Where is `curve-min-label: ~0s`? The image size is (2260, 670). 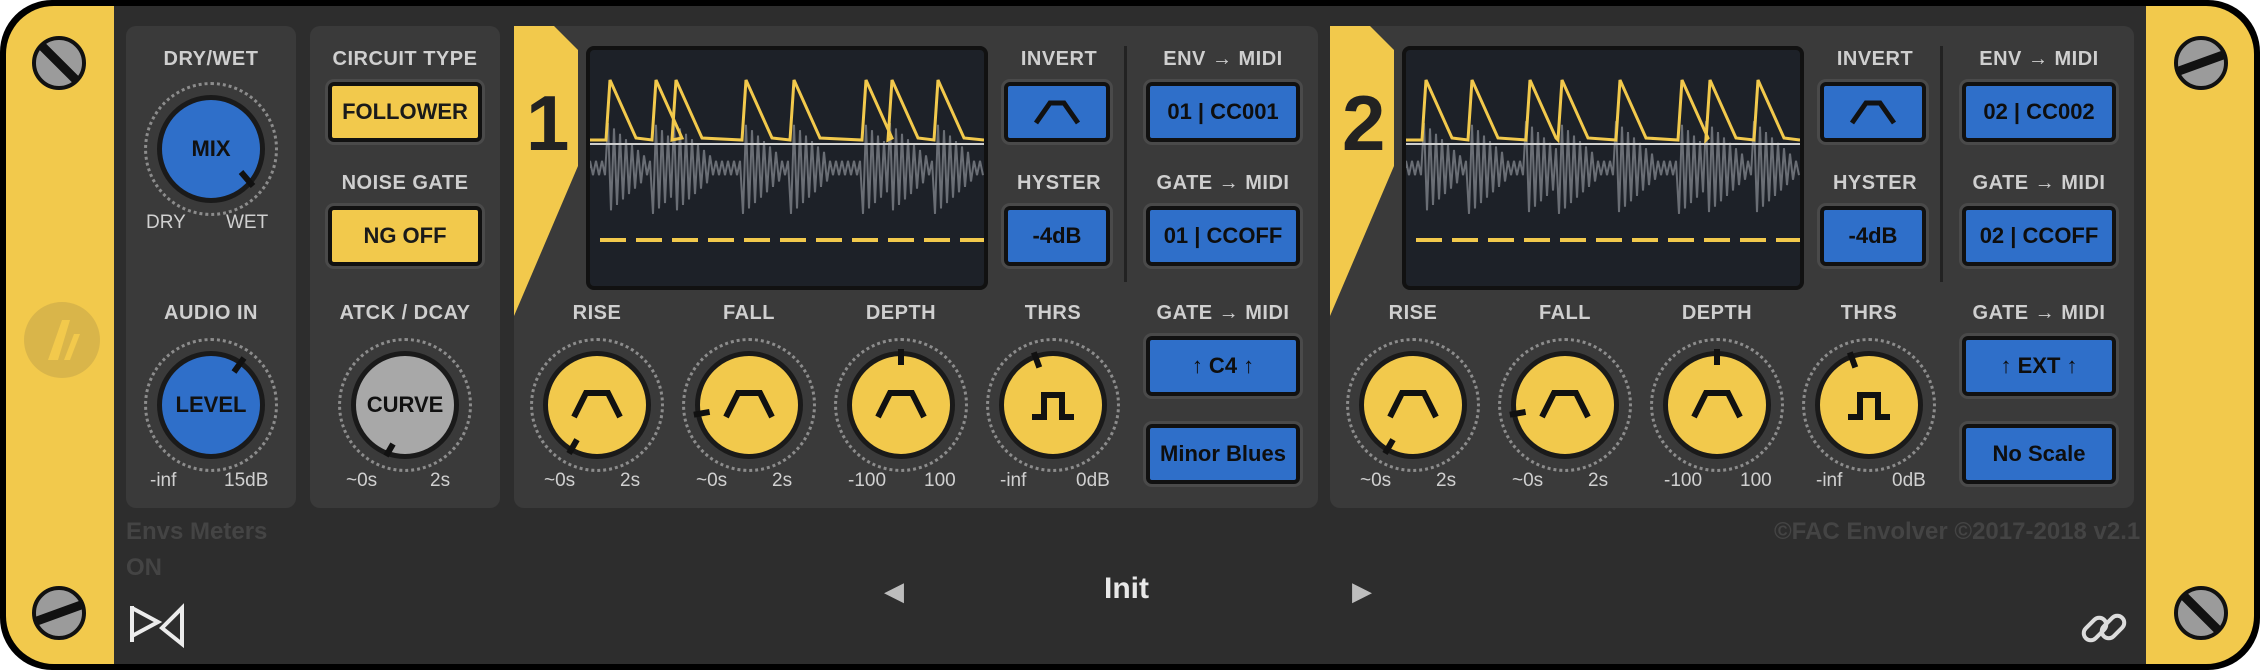 curve-min-label: ~0s is located at coordinates (362, 480).